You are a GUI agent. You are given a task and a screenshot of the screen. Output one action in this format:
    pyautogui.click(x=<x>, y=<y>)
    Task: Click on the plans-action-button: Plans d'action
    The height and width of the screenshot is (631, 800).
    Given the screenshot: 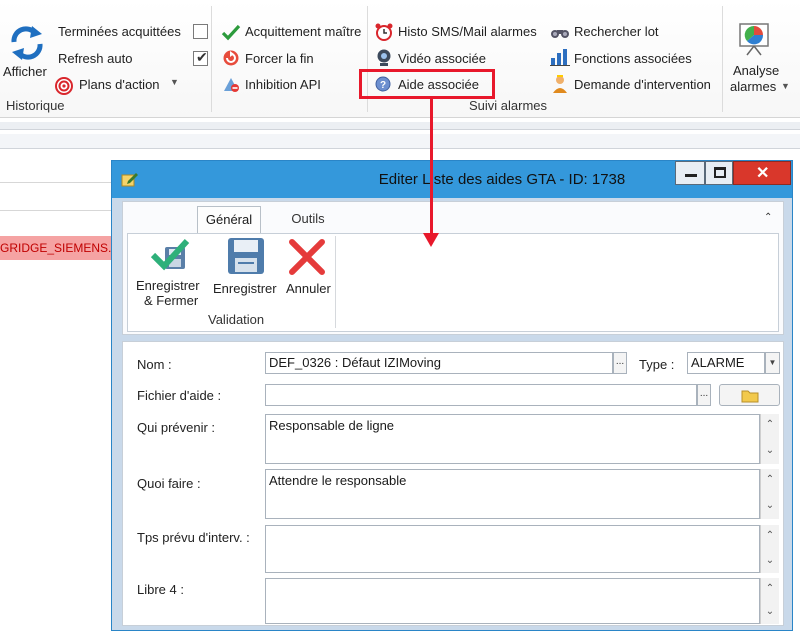 What is the action you would take?
    pyautogui.click(x=119, y=84)
    